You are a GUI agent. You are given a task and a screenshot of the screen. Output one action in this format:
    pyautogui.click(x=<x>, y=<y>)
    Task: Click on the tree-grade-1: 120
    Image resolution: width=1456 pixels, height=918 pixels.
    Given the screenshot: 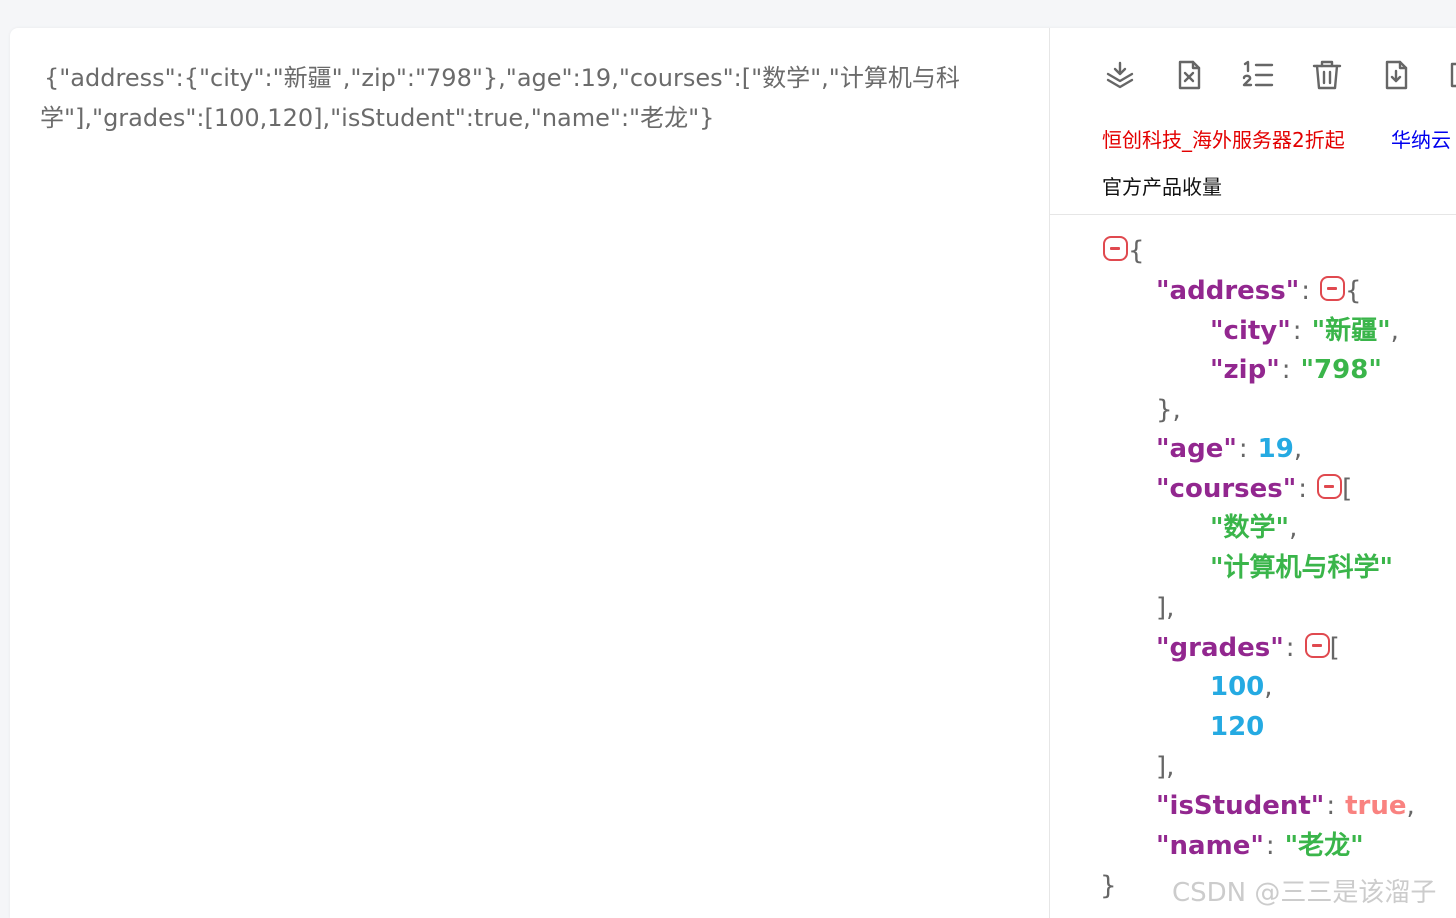 What is the action you would take?
    pyautogui.click(x=1237, y=727)
    